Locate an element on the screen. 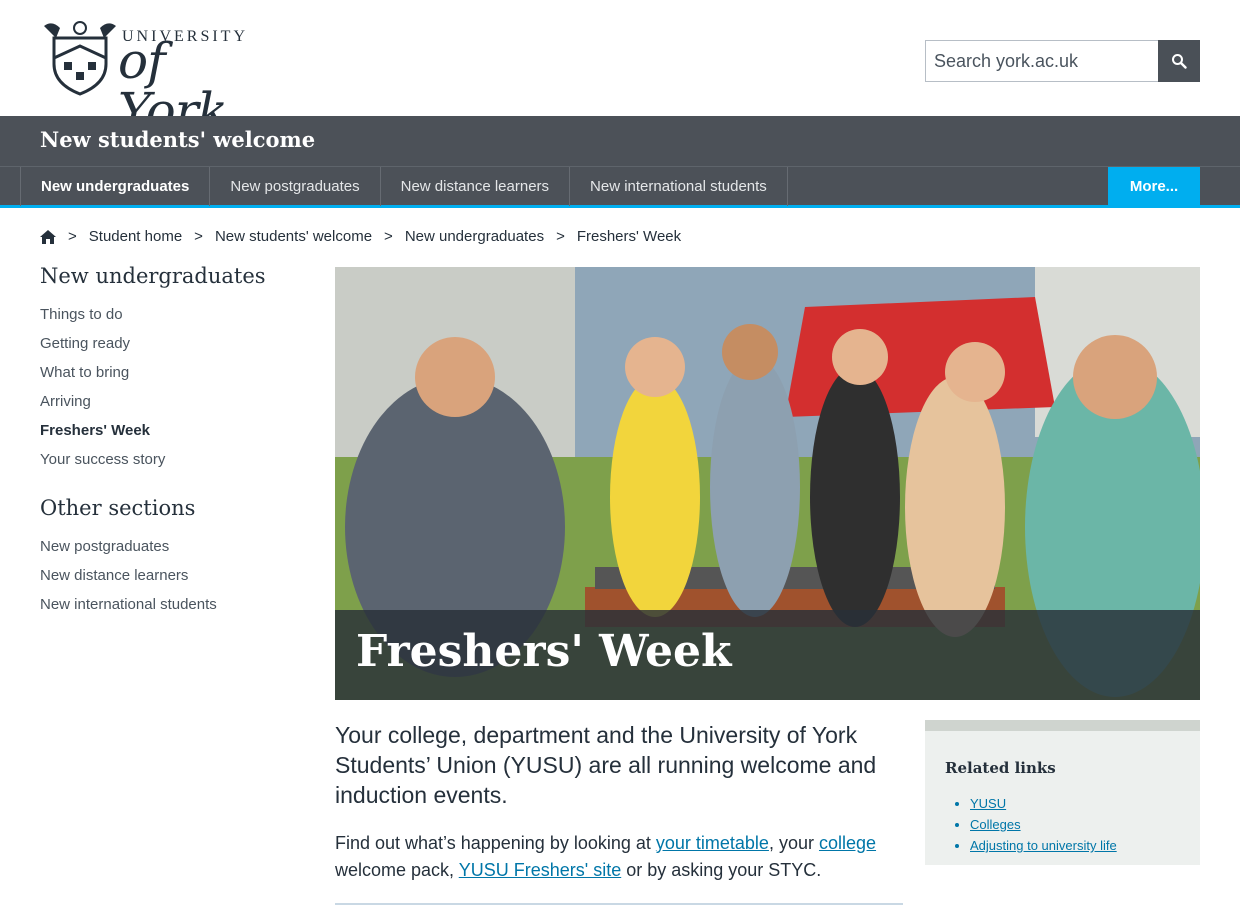  related-link-yusu: YUSU is located at coordinates (1043, 803).